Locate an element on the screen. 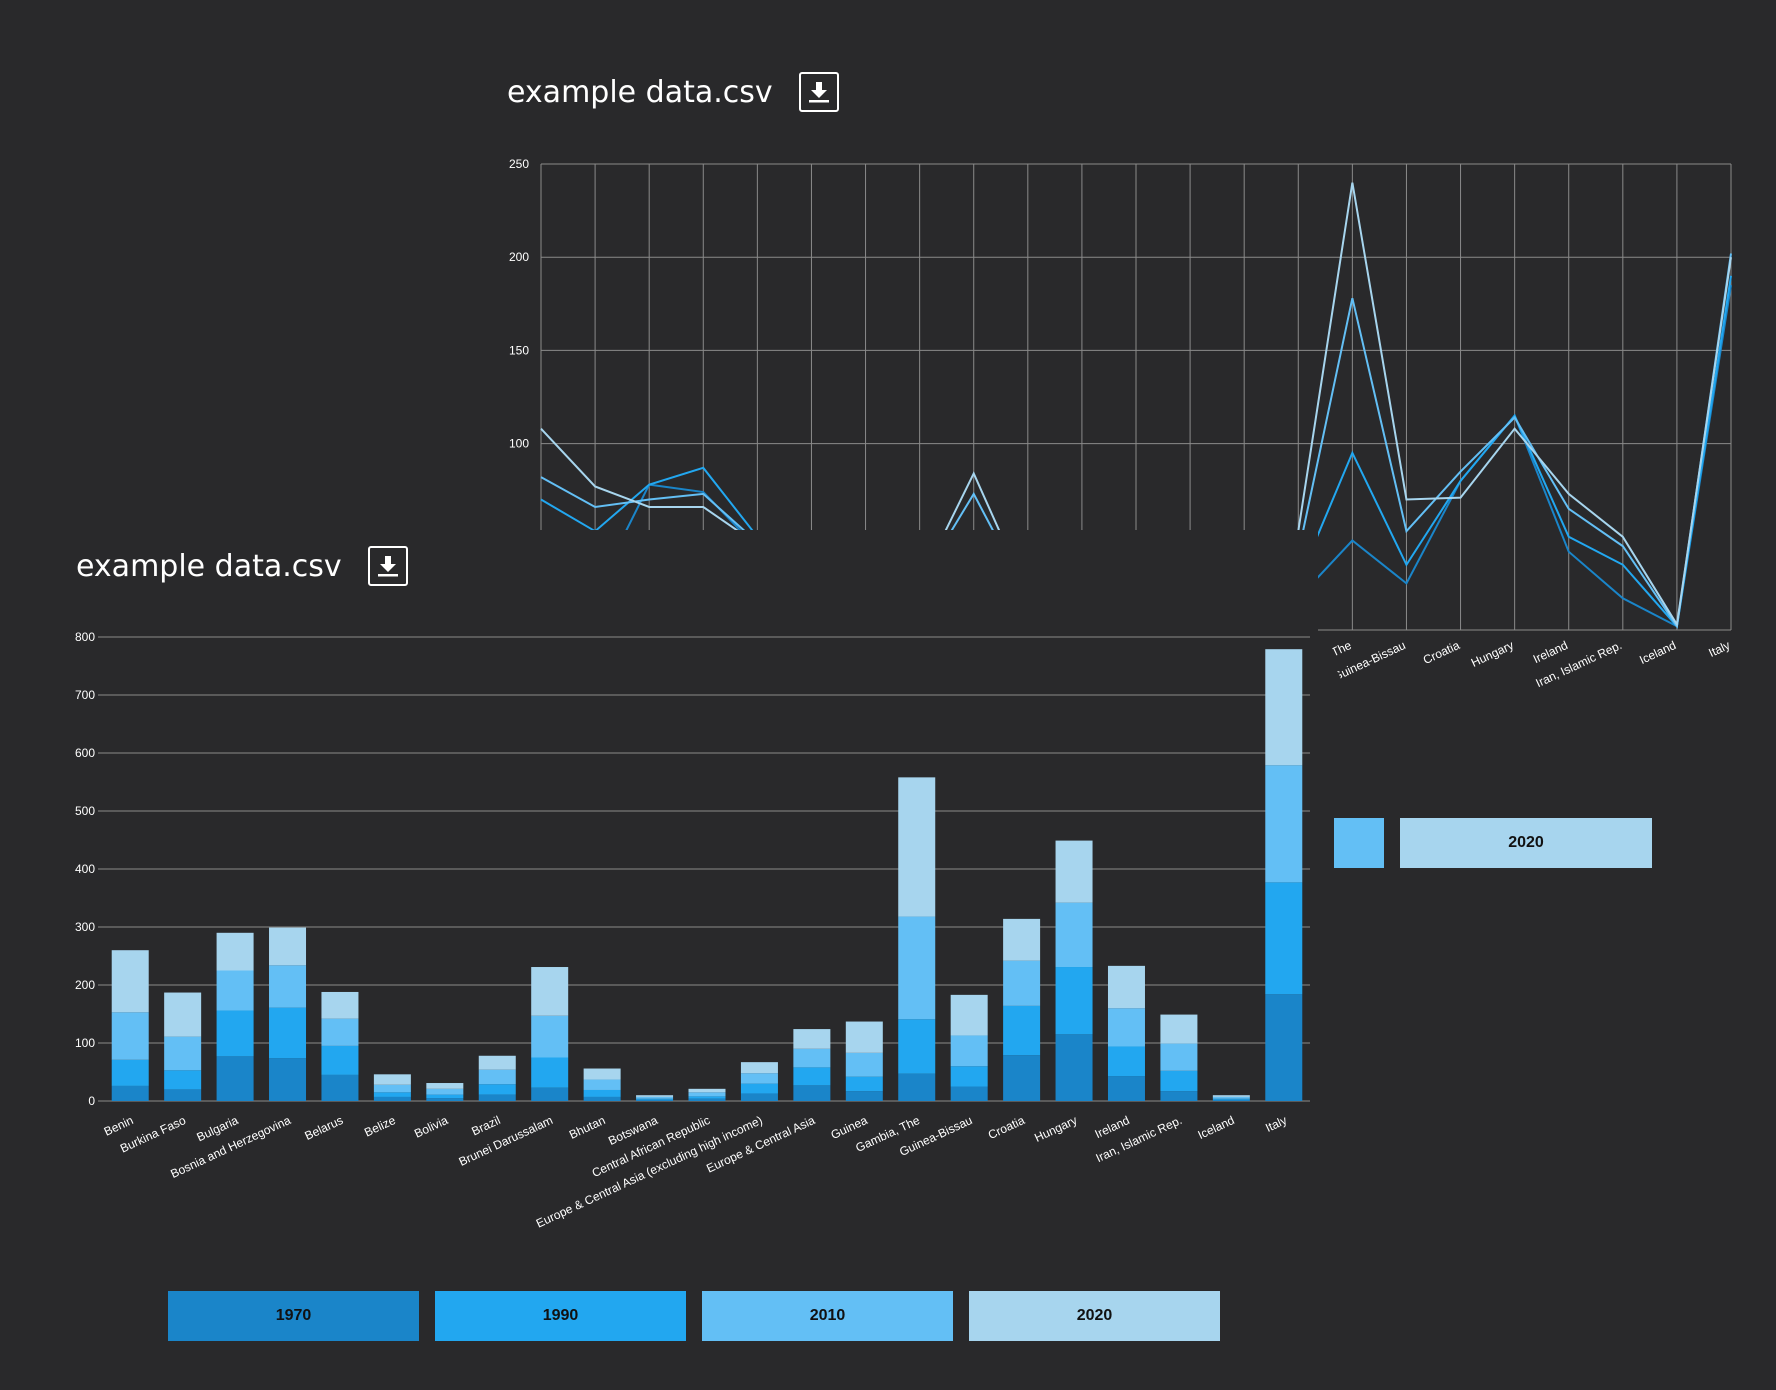 The height and width of the screenshot is (1390, 1776). legend-item-1990: 1990 is located at coordinates (560, 1316).